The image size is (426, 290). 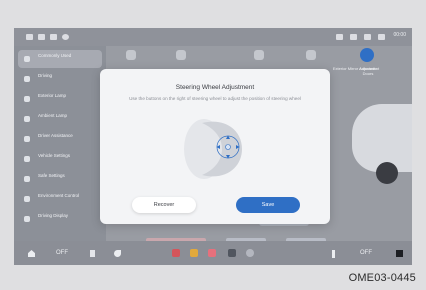 I want to click on steering-wheel-icon, so click(x=213, y=149).